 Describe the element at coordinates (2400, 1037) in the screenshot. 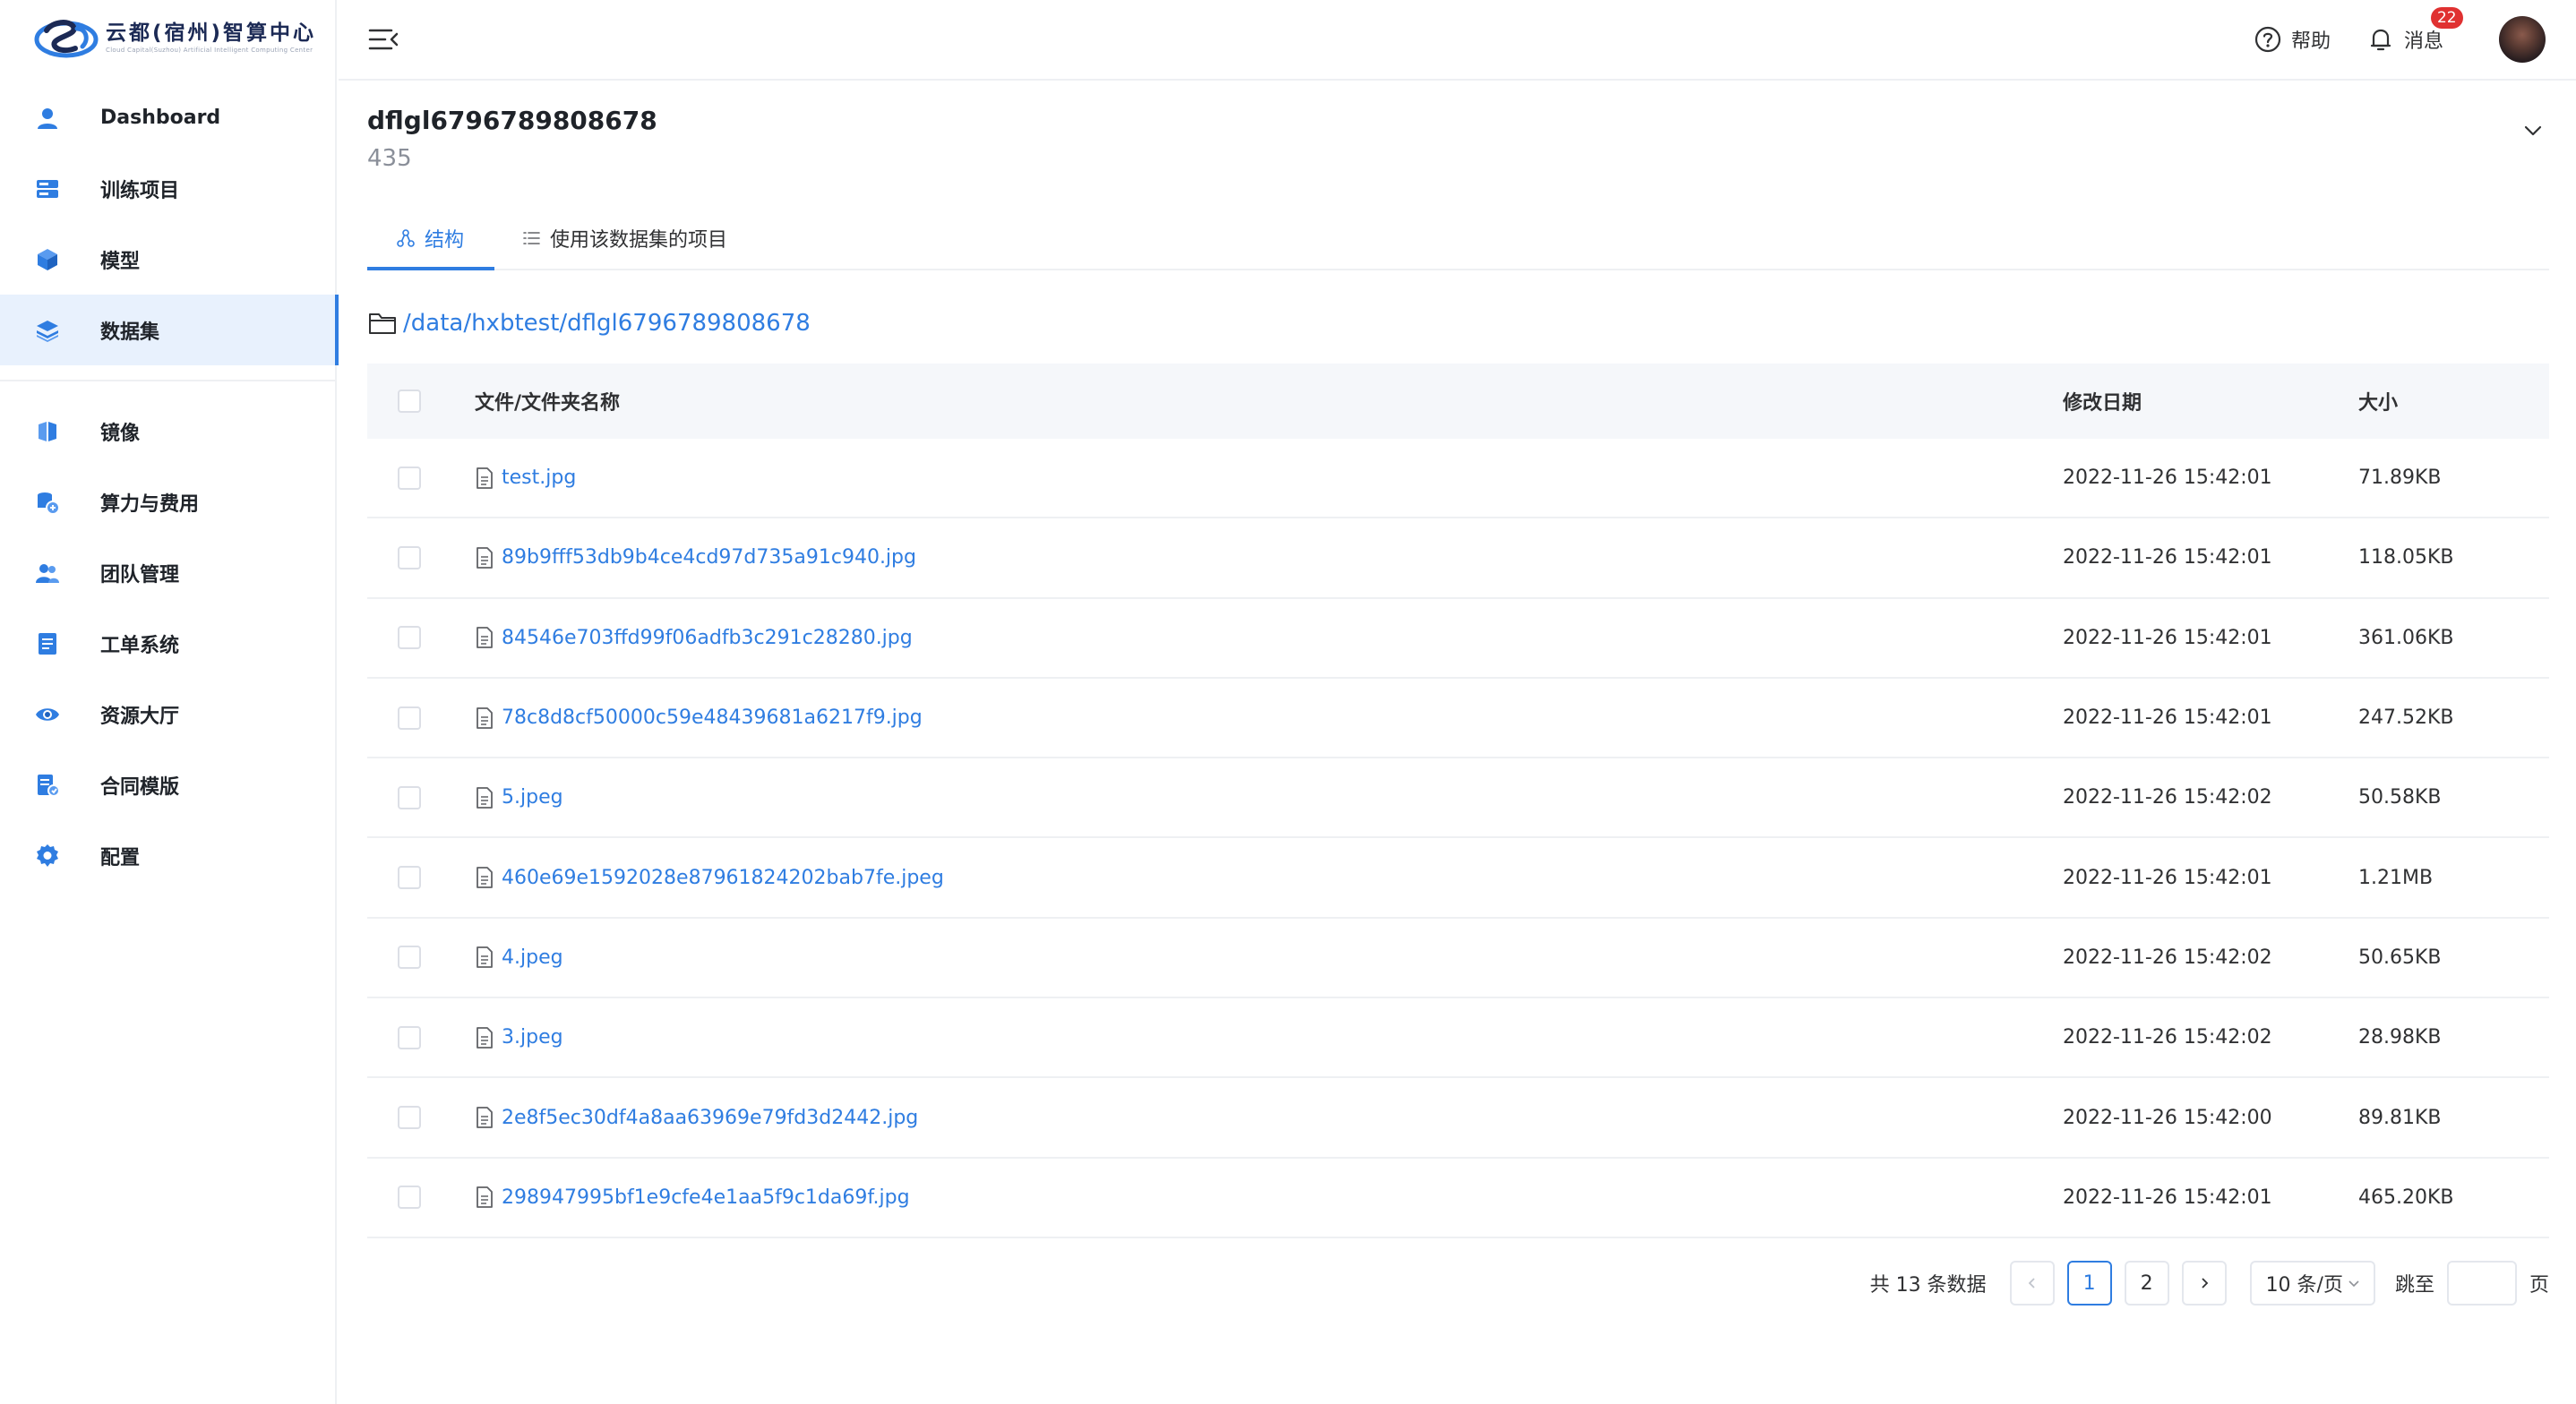

I see `file-size: 28.98KB` at that location.